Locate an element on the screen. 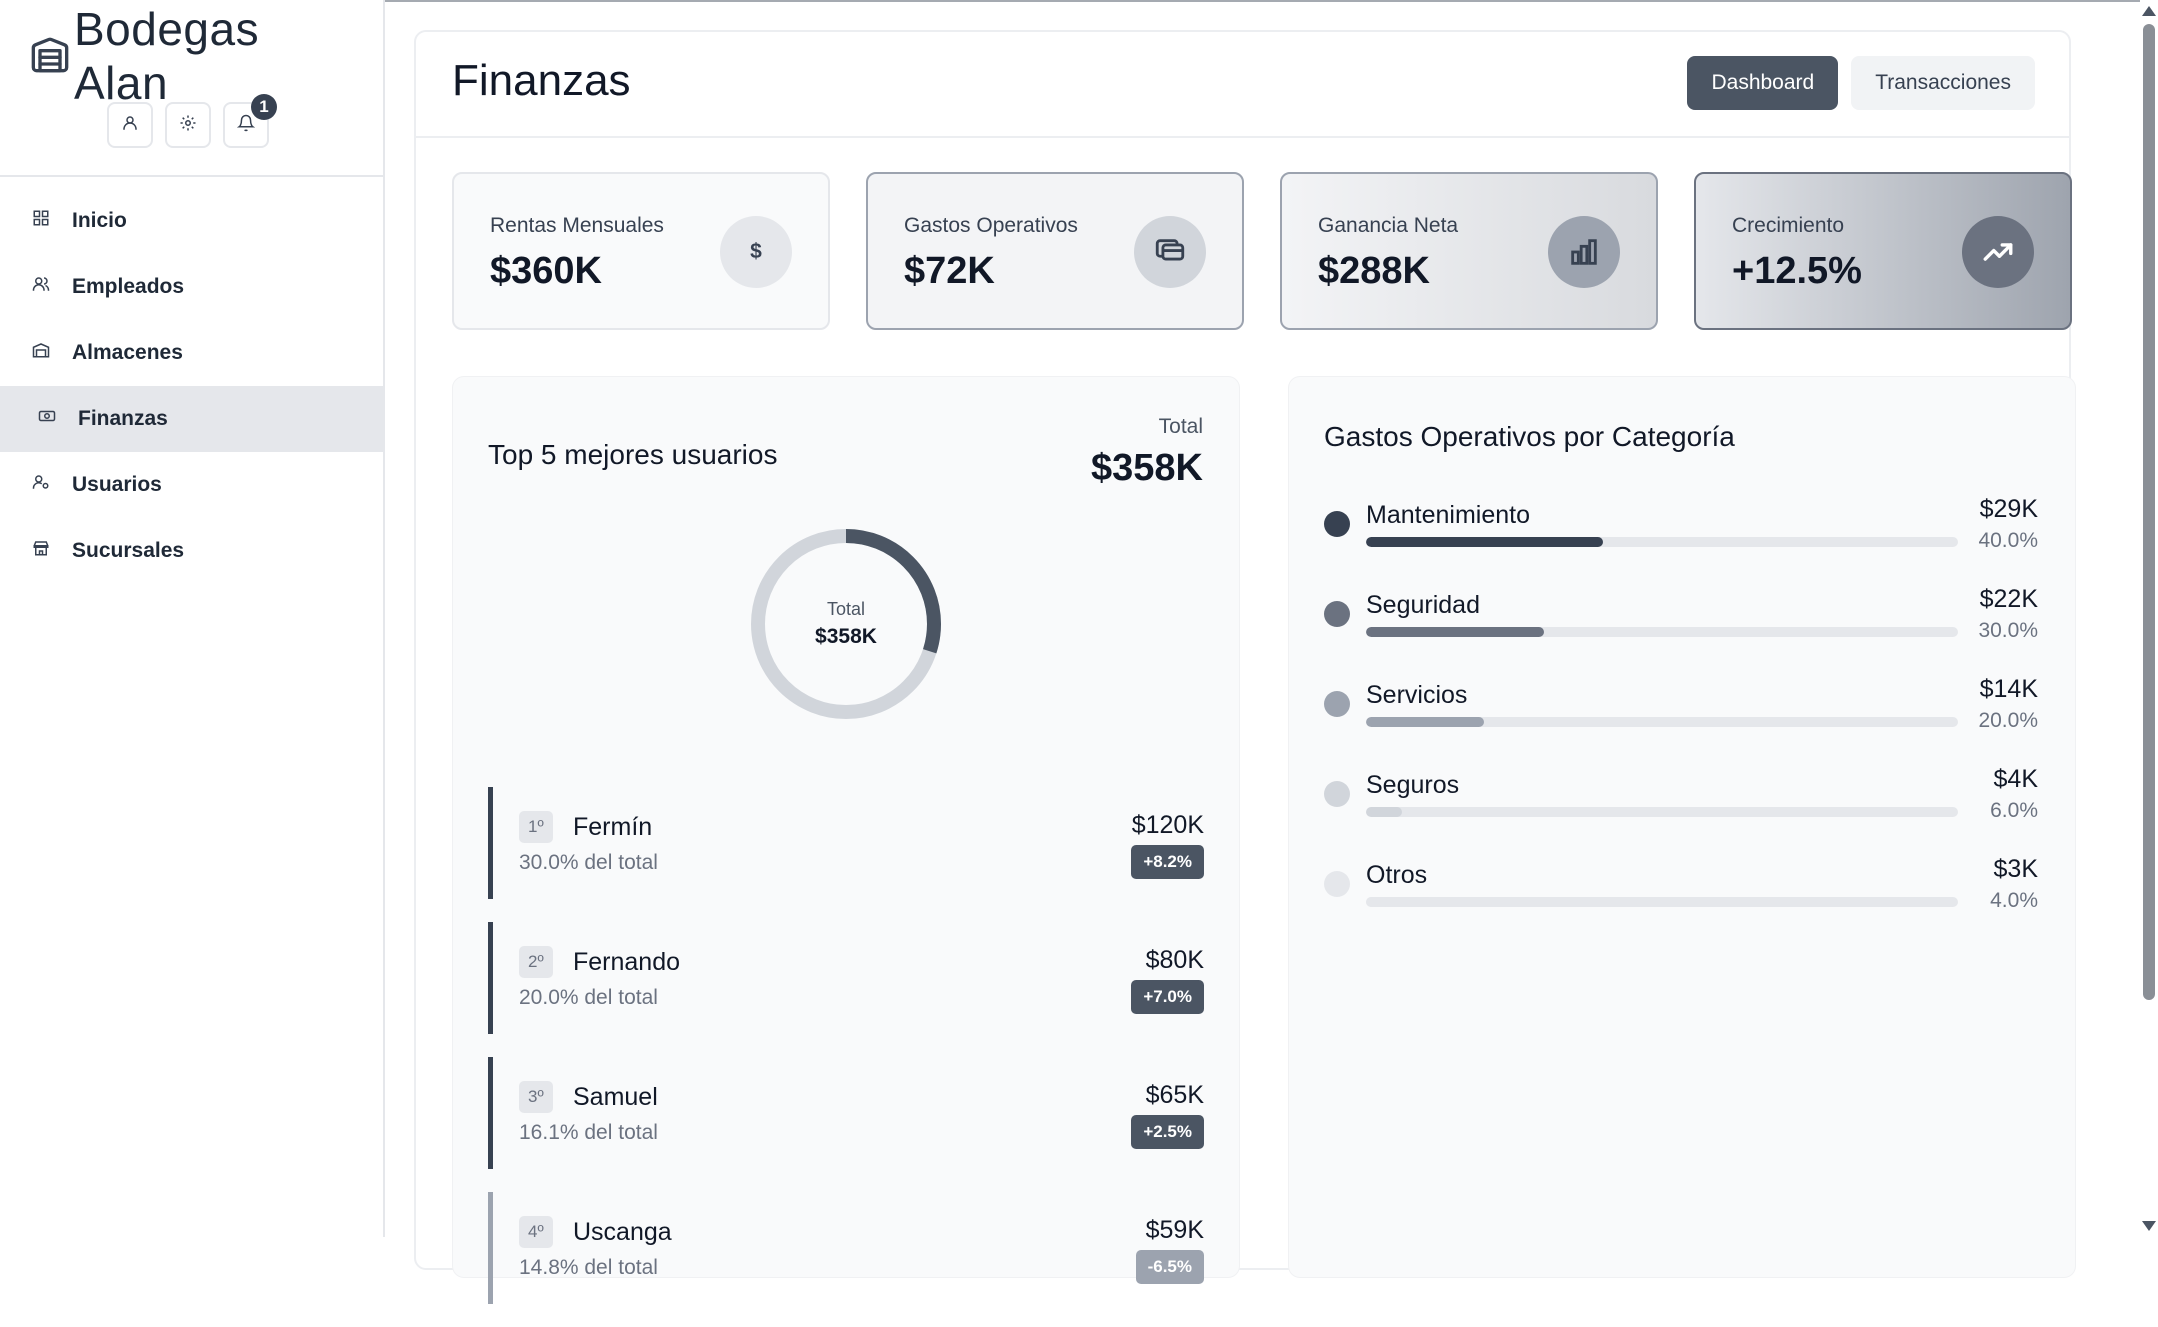 The width and height of the screenshot is (2158, 1327). category-name: Seguros is located at coordinates (1413, 785).